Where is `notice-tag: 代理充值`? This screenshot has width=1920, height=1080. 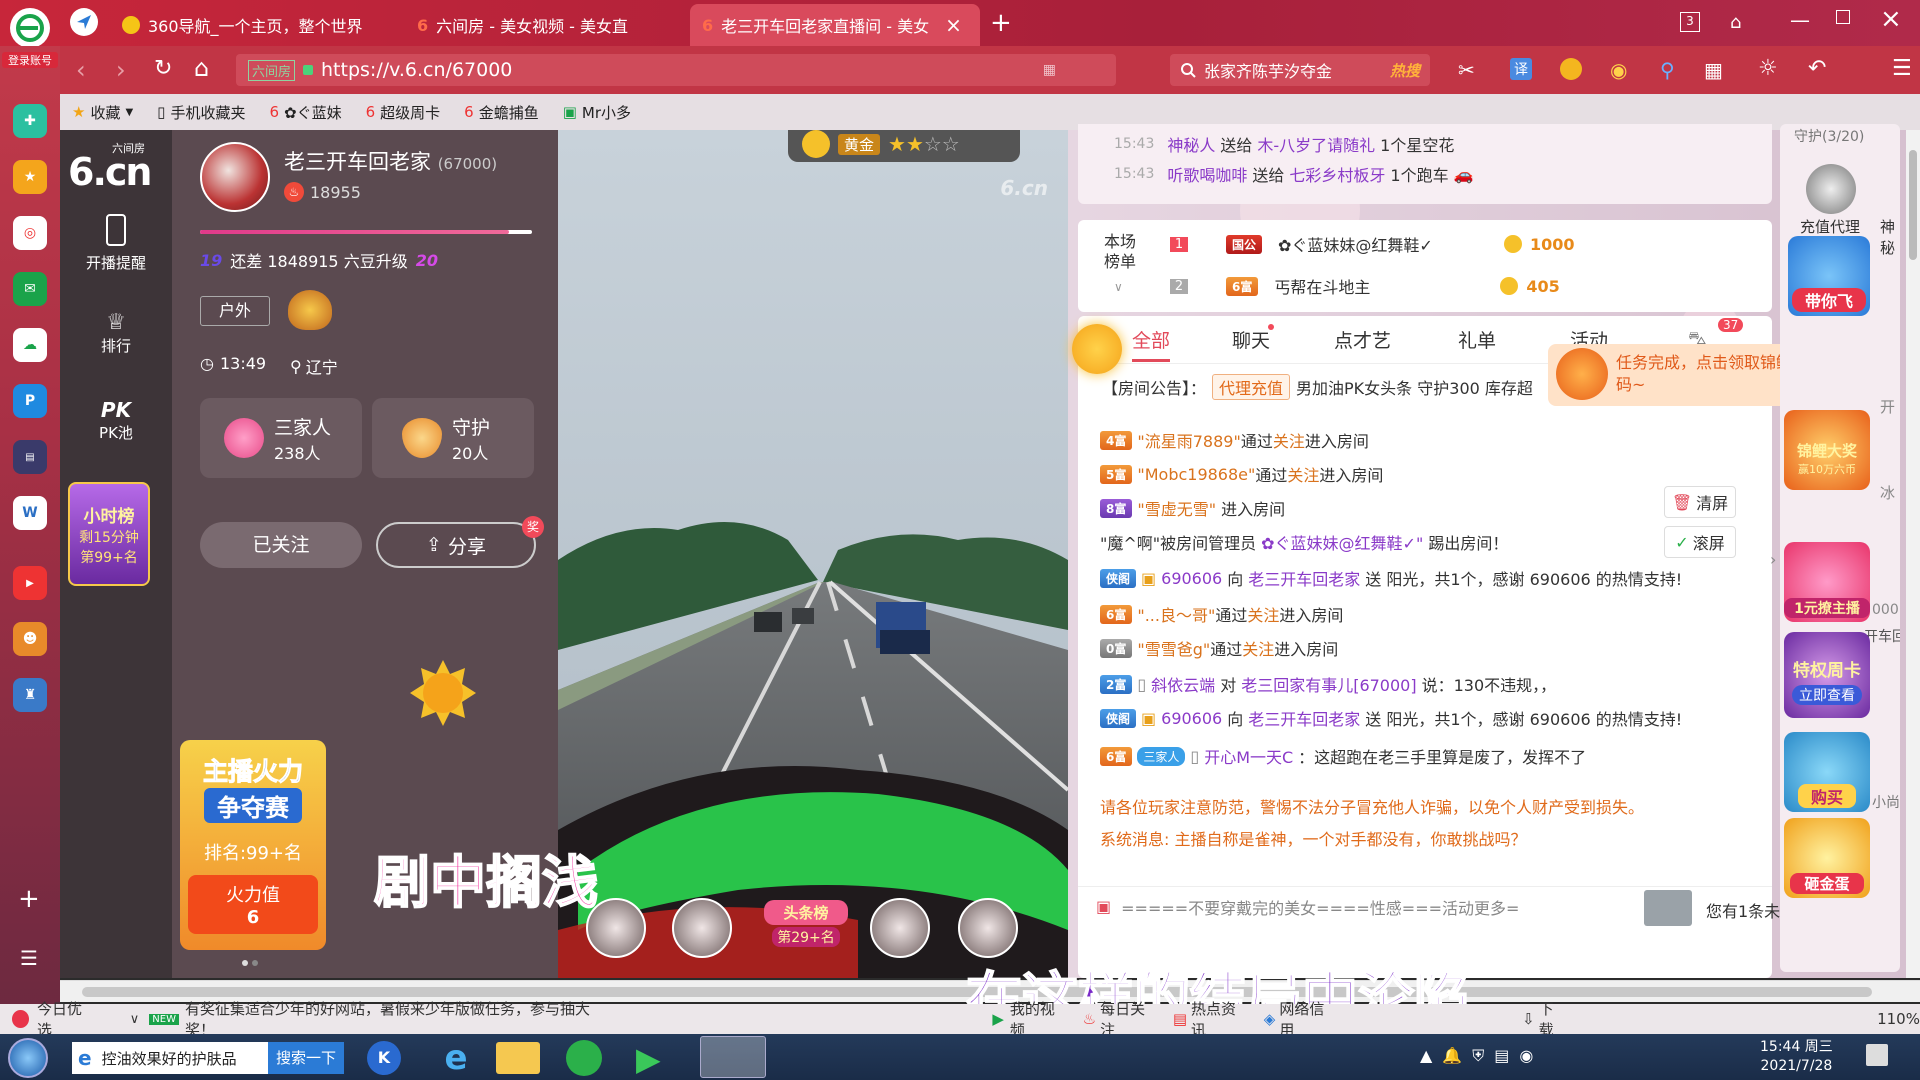
notice-tag: 代理充值 is located at coordinates (1251, 387).